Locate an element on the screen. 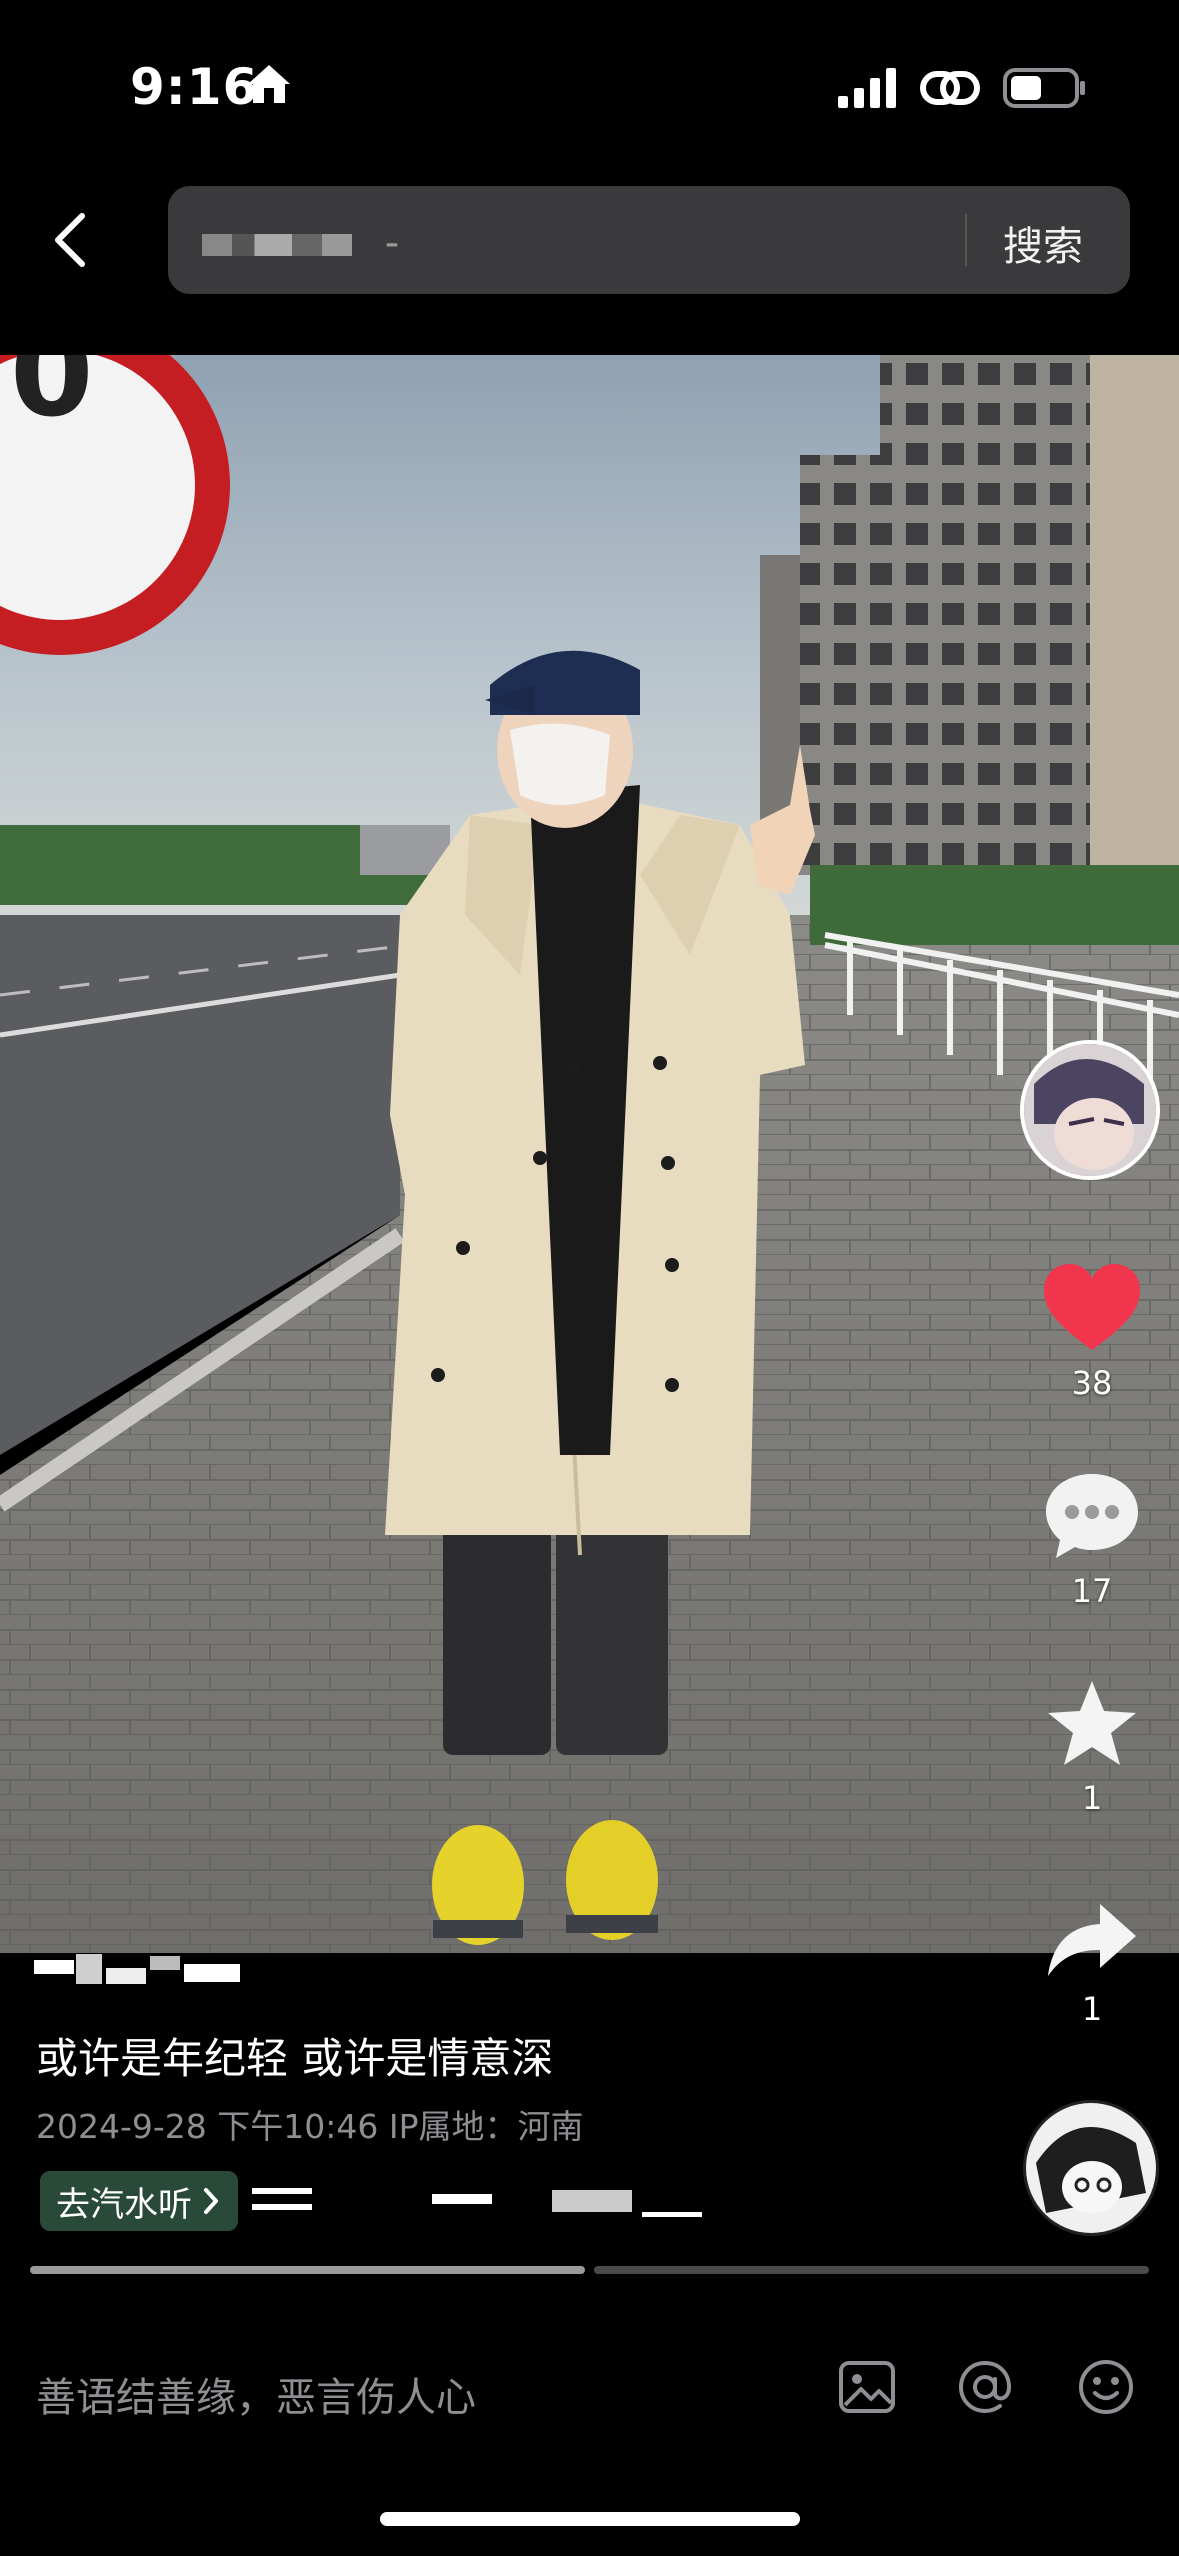 This screenshot has height=2556, width=1179. open-in-qishui-chip: 去汽水听 is located at coordinates (139, 2201).